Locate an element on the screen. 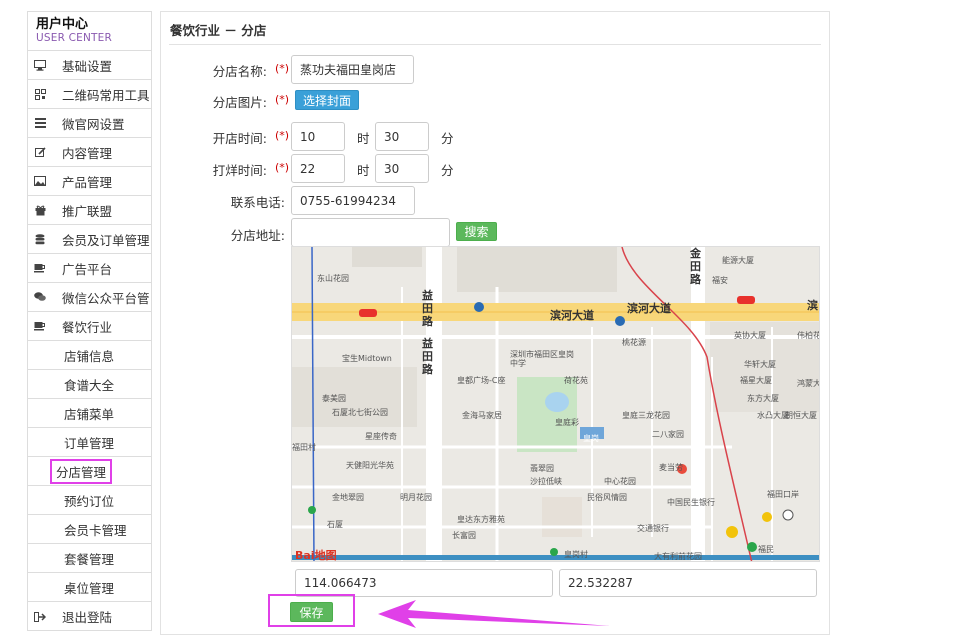 The width and height of the screenshot is (957, 636). map-poi-label: 明月花园 is located at coordinates (416, 497).